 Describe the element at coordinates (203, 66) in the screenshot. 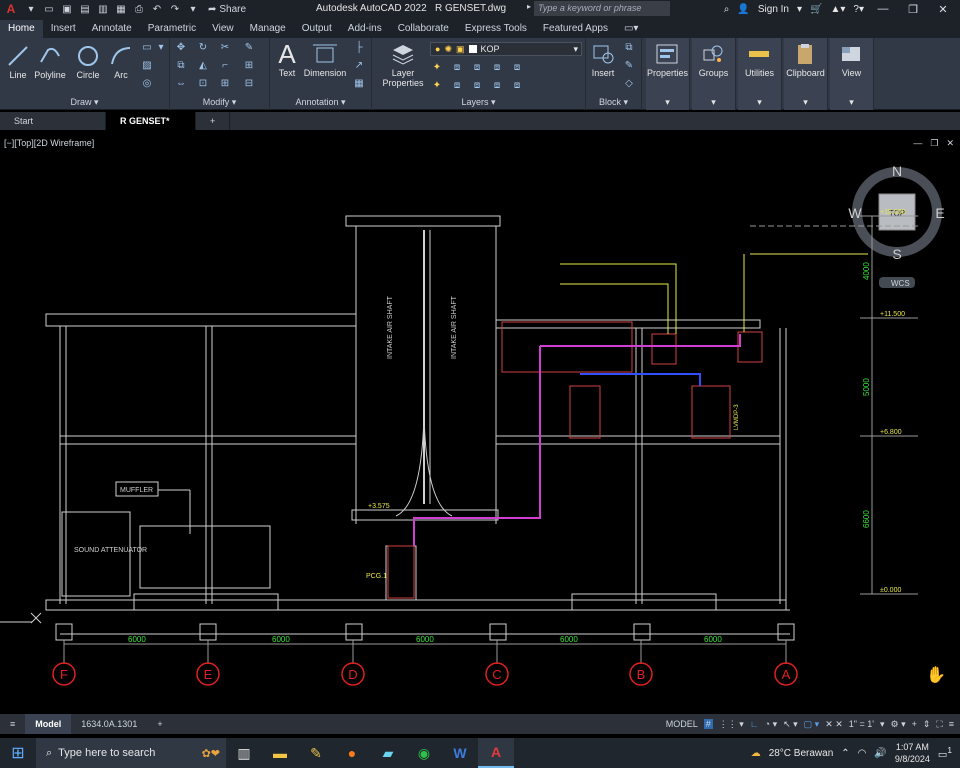

I see `mirror-icon: ◭` at that location.